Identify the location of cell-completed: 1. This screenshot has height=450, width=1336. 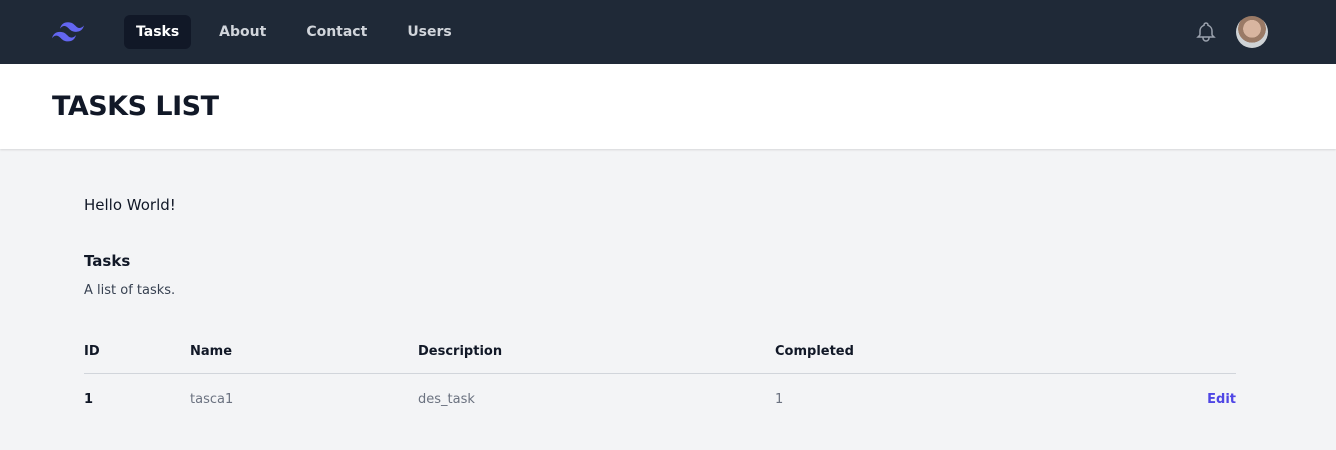
(779, 399).